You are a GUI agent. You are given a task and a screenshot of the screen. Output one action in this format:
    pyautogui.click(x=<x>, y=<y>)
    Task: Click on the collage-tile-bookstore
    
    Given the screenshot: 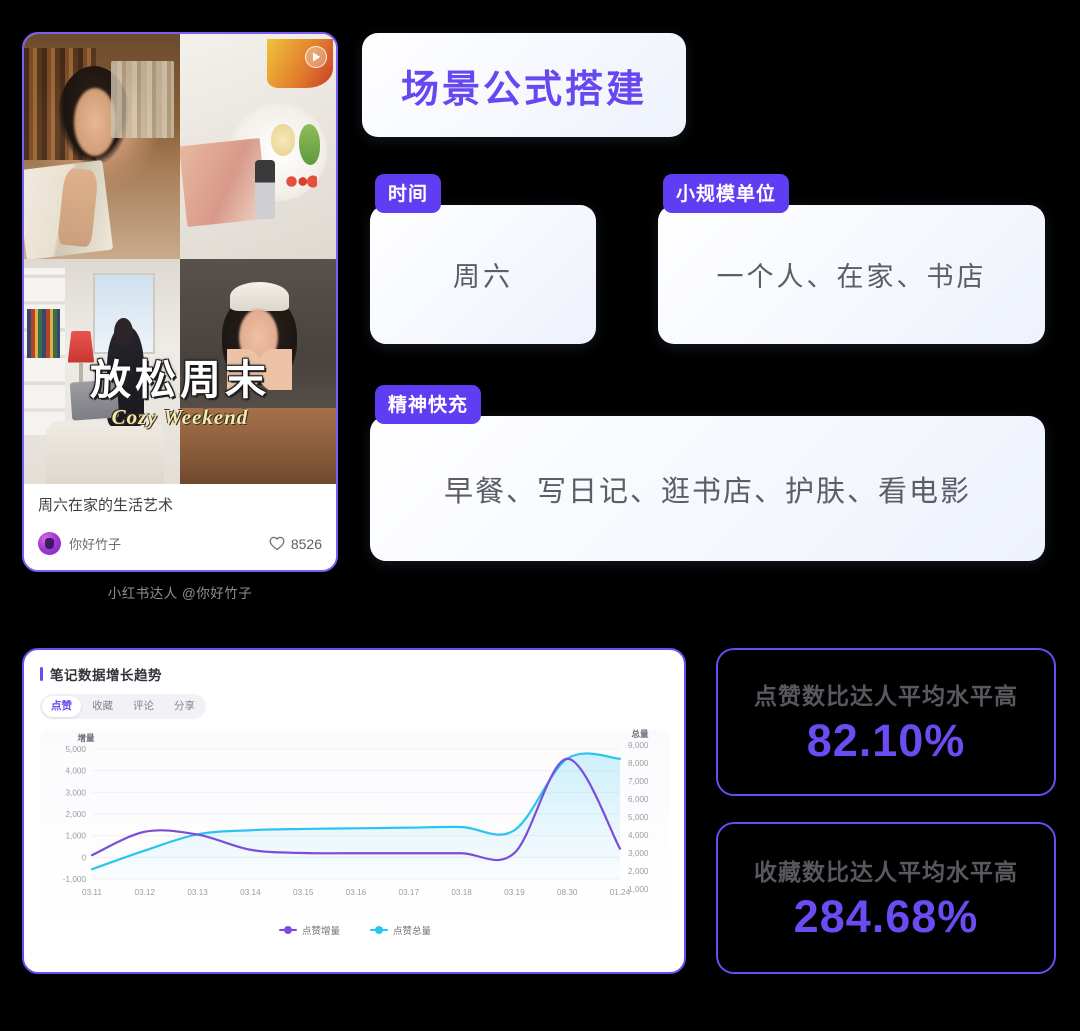 What is the action you would take?
    pyautogui.click(x=102, y=146)
    